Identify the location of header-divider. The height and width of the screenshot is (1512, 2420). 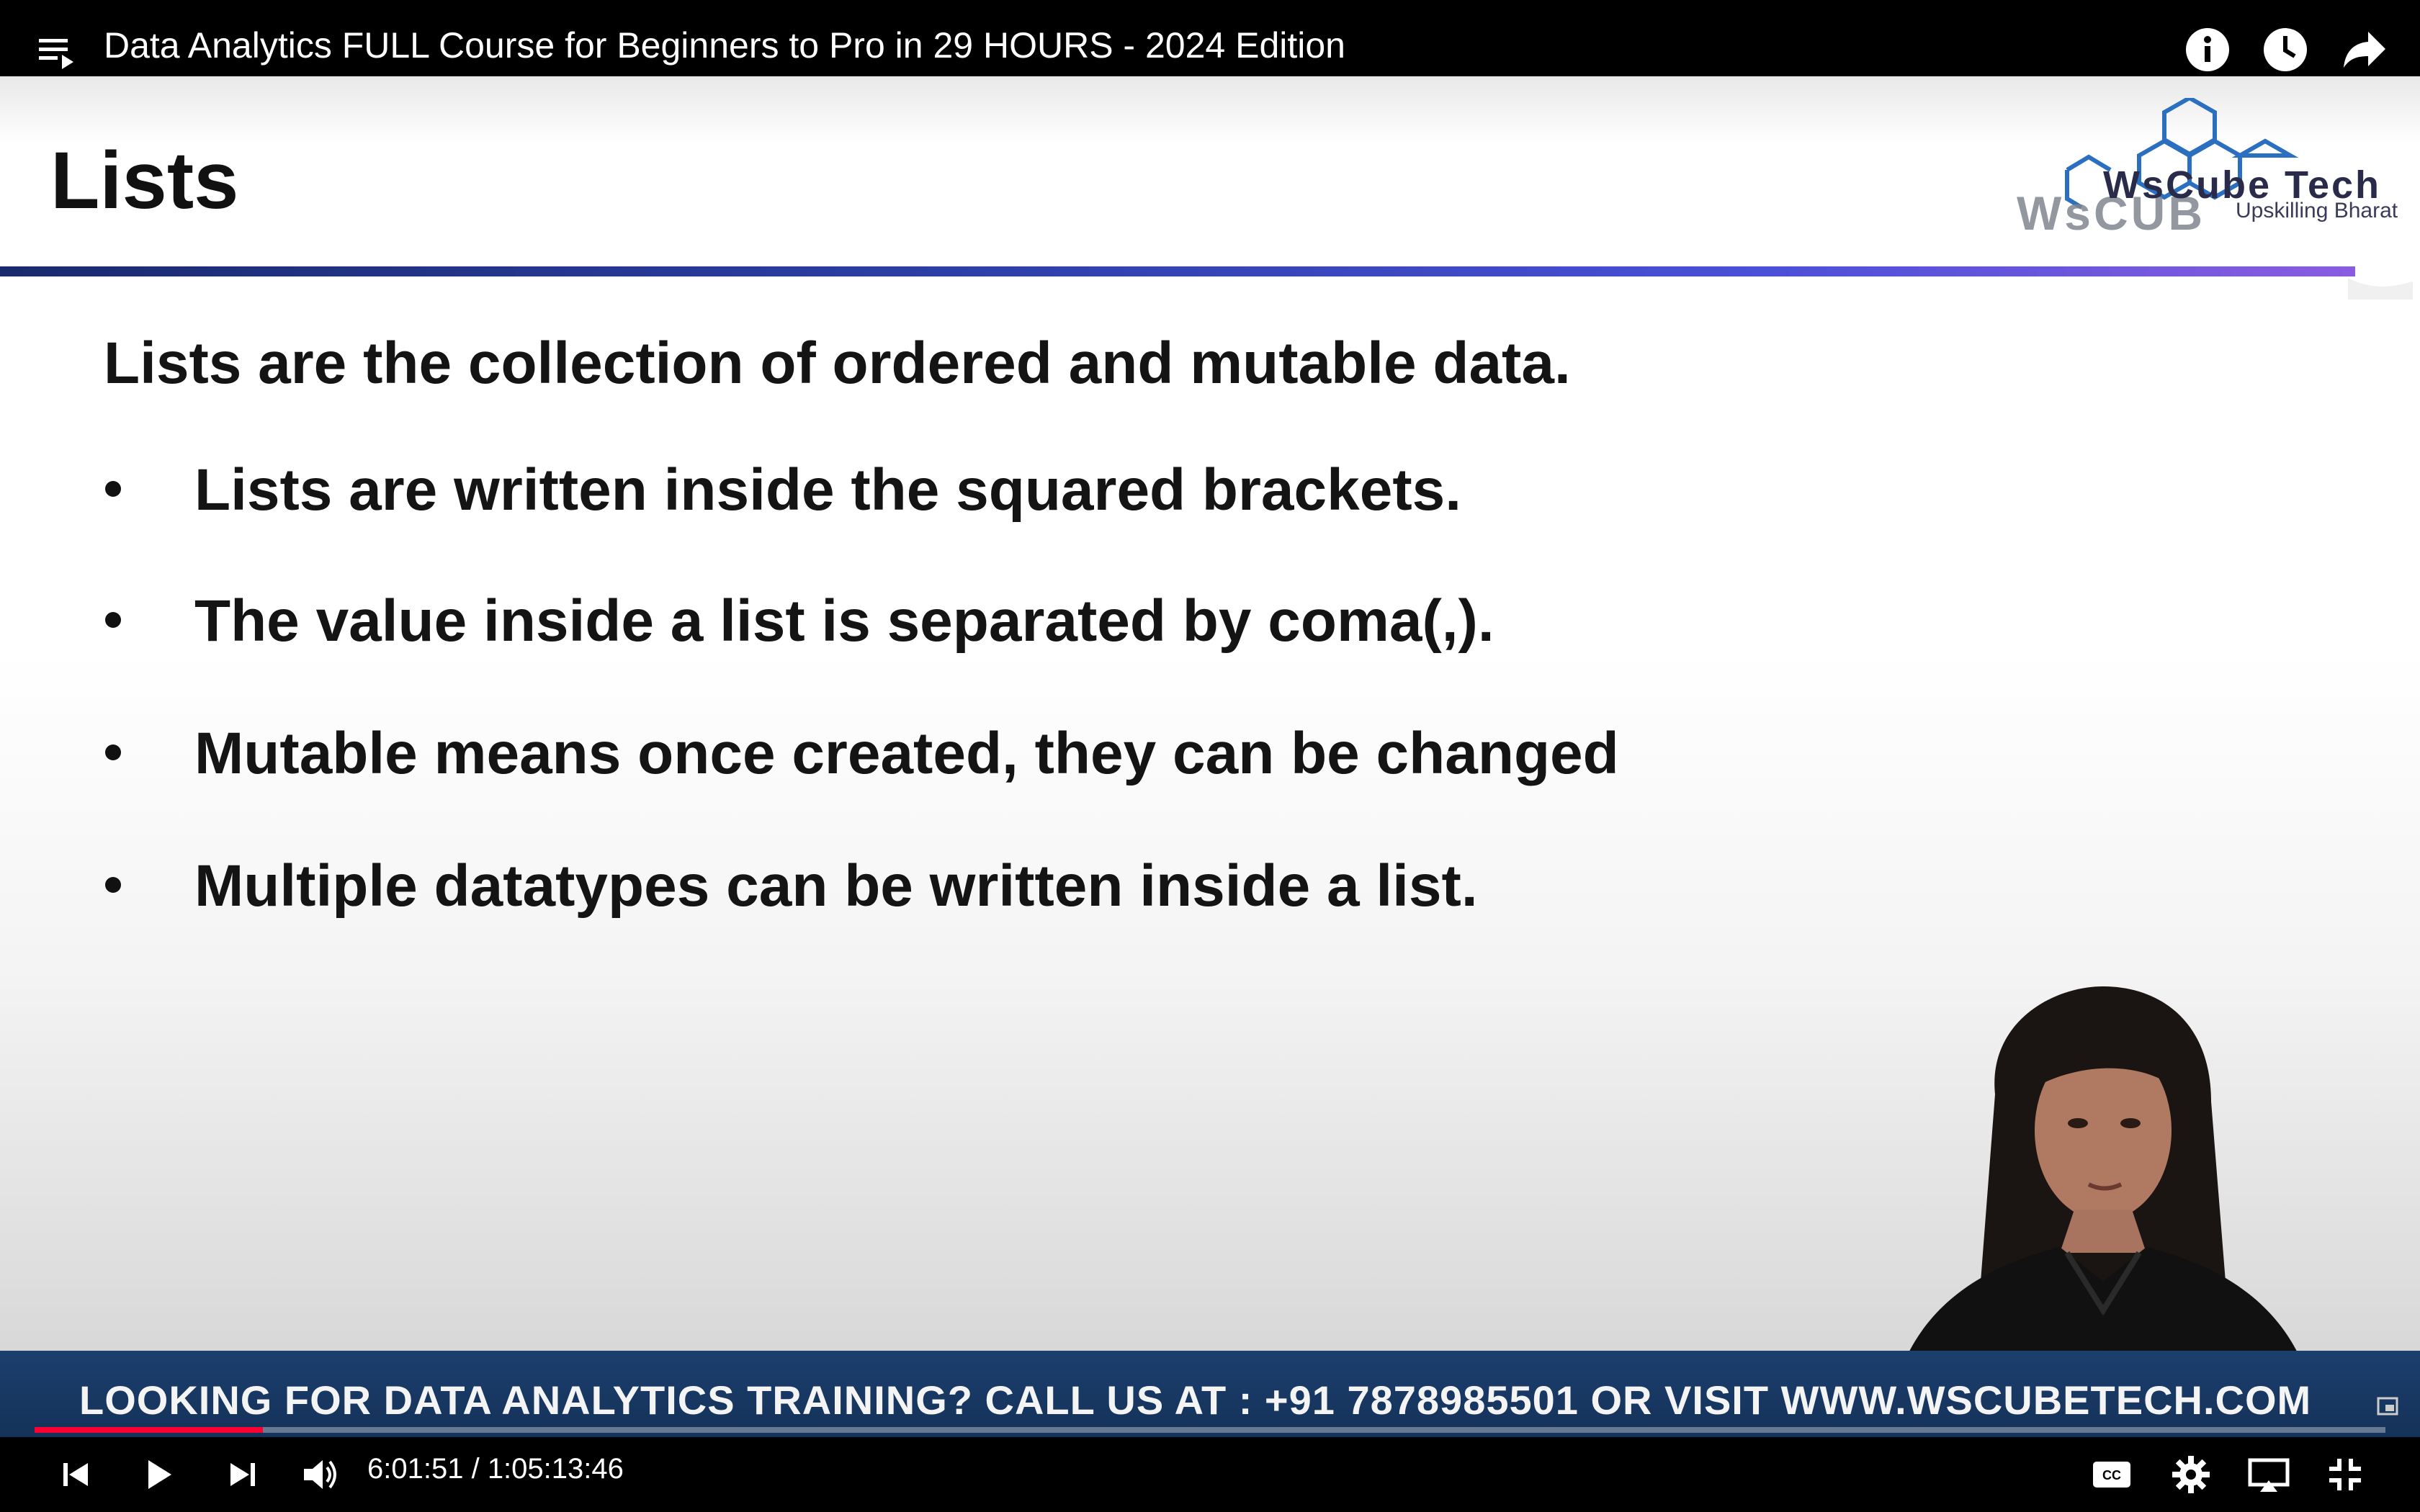
(1177, 271).